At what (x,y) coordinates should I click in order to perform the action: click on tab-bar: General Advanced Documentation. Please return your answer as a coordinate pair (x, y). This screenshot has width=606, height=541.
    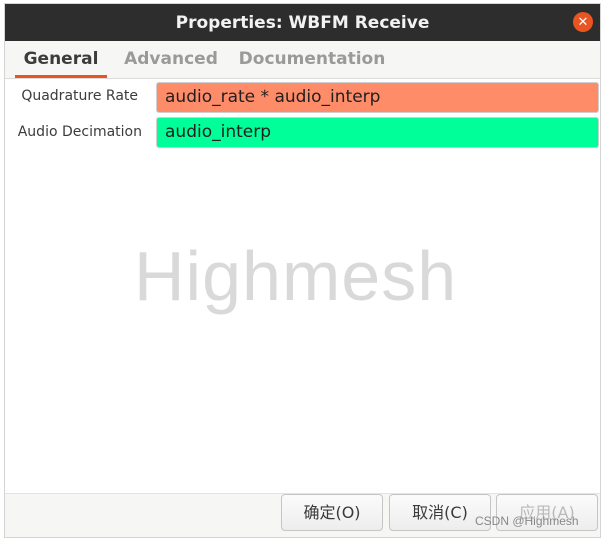
    Looking at the image, I should click on (302, 60).